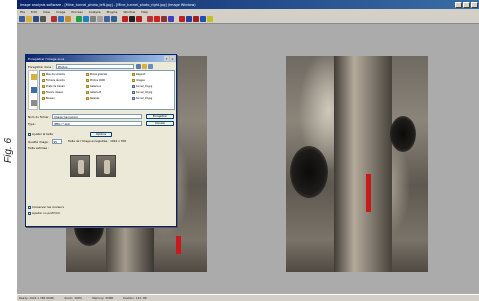 This screenshot has height=301, width=479. I want to click on preview-result, so click(106, 166).